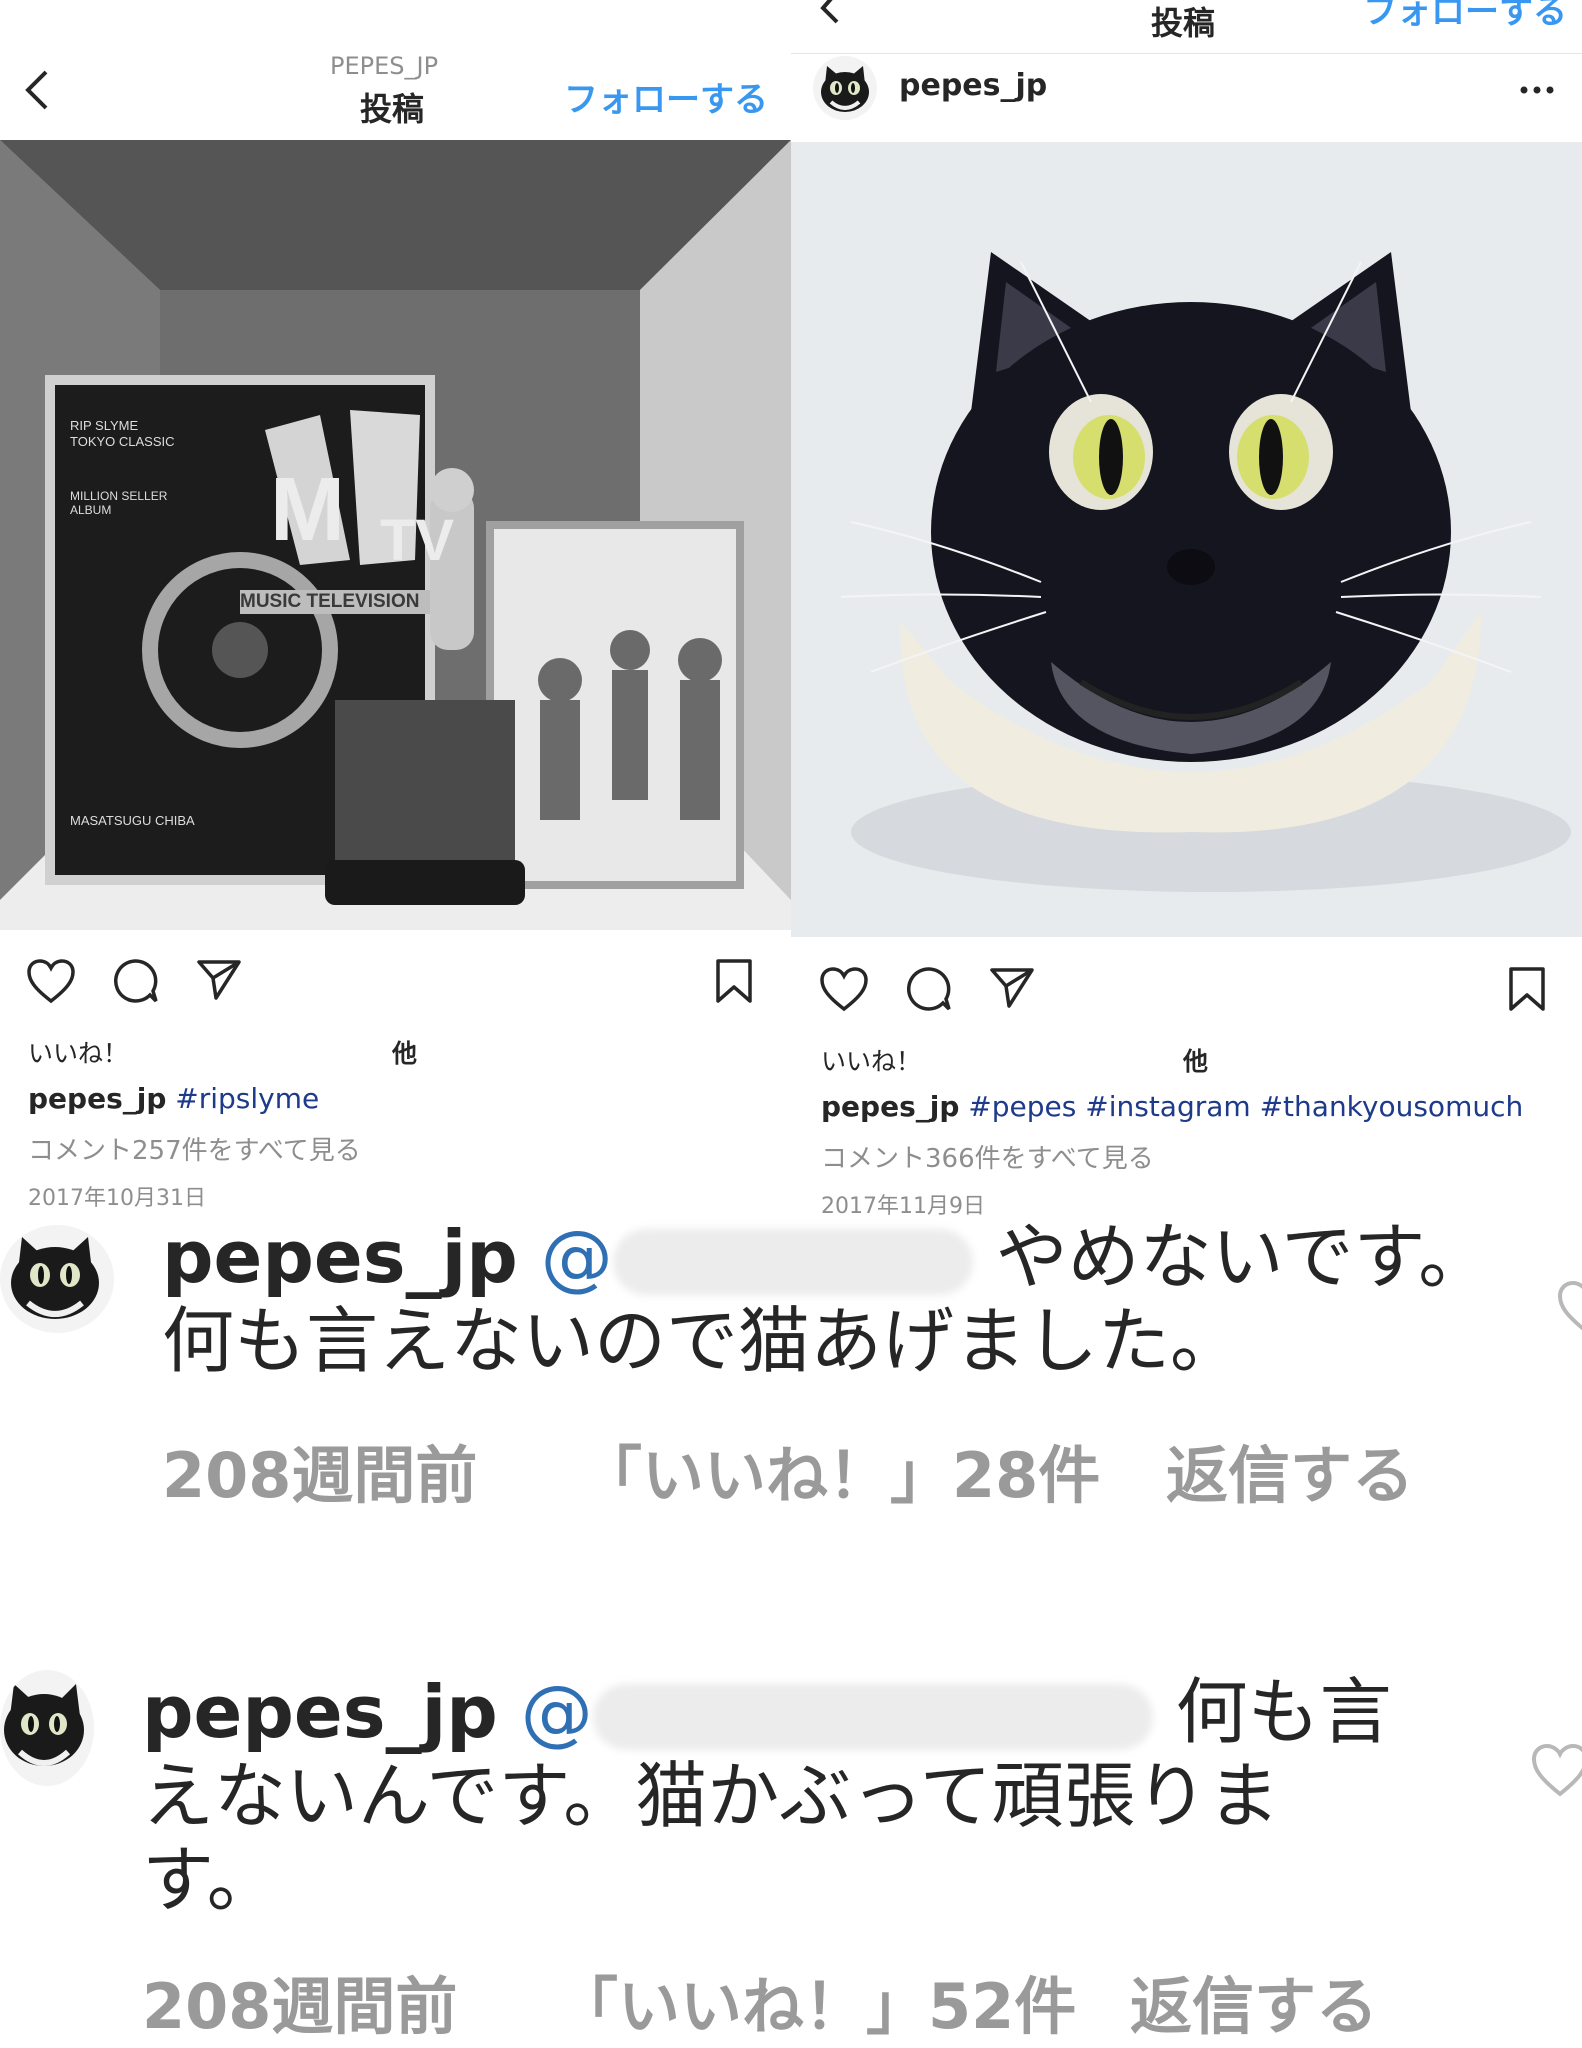  Describe the element at coordinates (307, 510) in the screenshot. I see `photo-text-mtv-m: M` at that location.